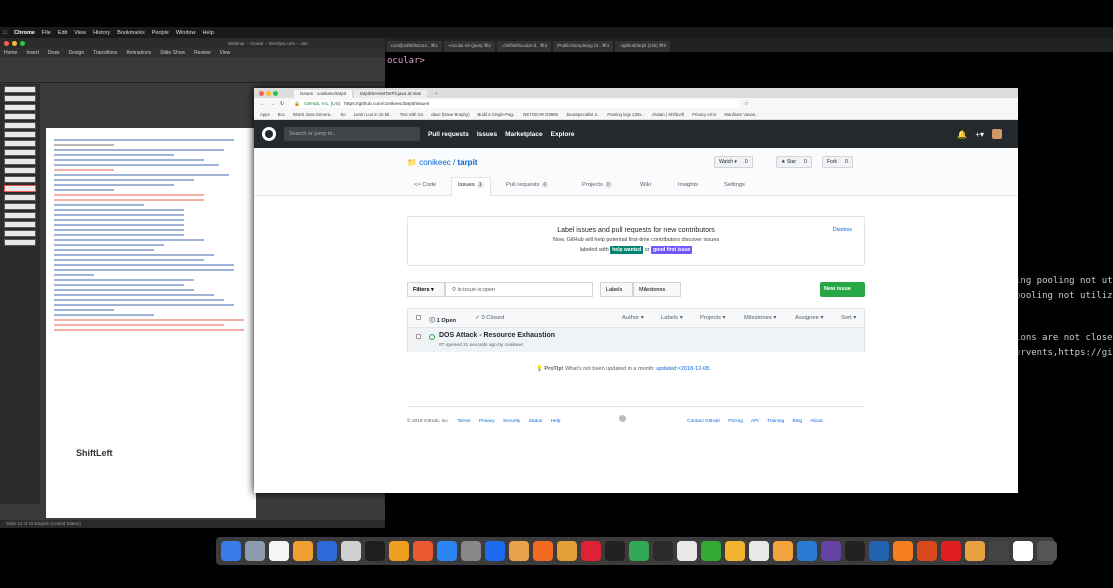  Describe the element at coordinates (997, 134) in the screenshot. I see `avatar` at that location.